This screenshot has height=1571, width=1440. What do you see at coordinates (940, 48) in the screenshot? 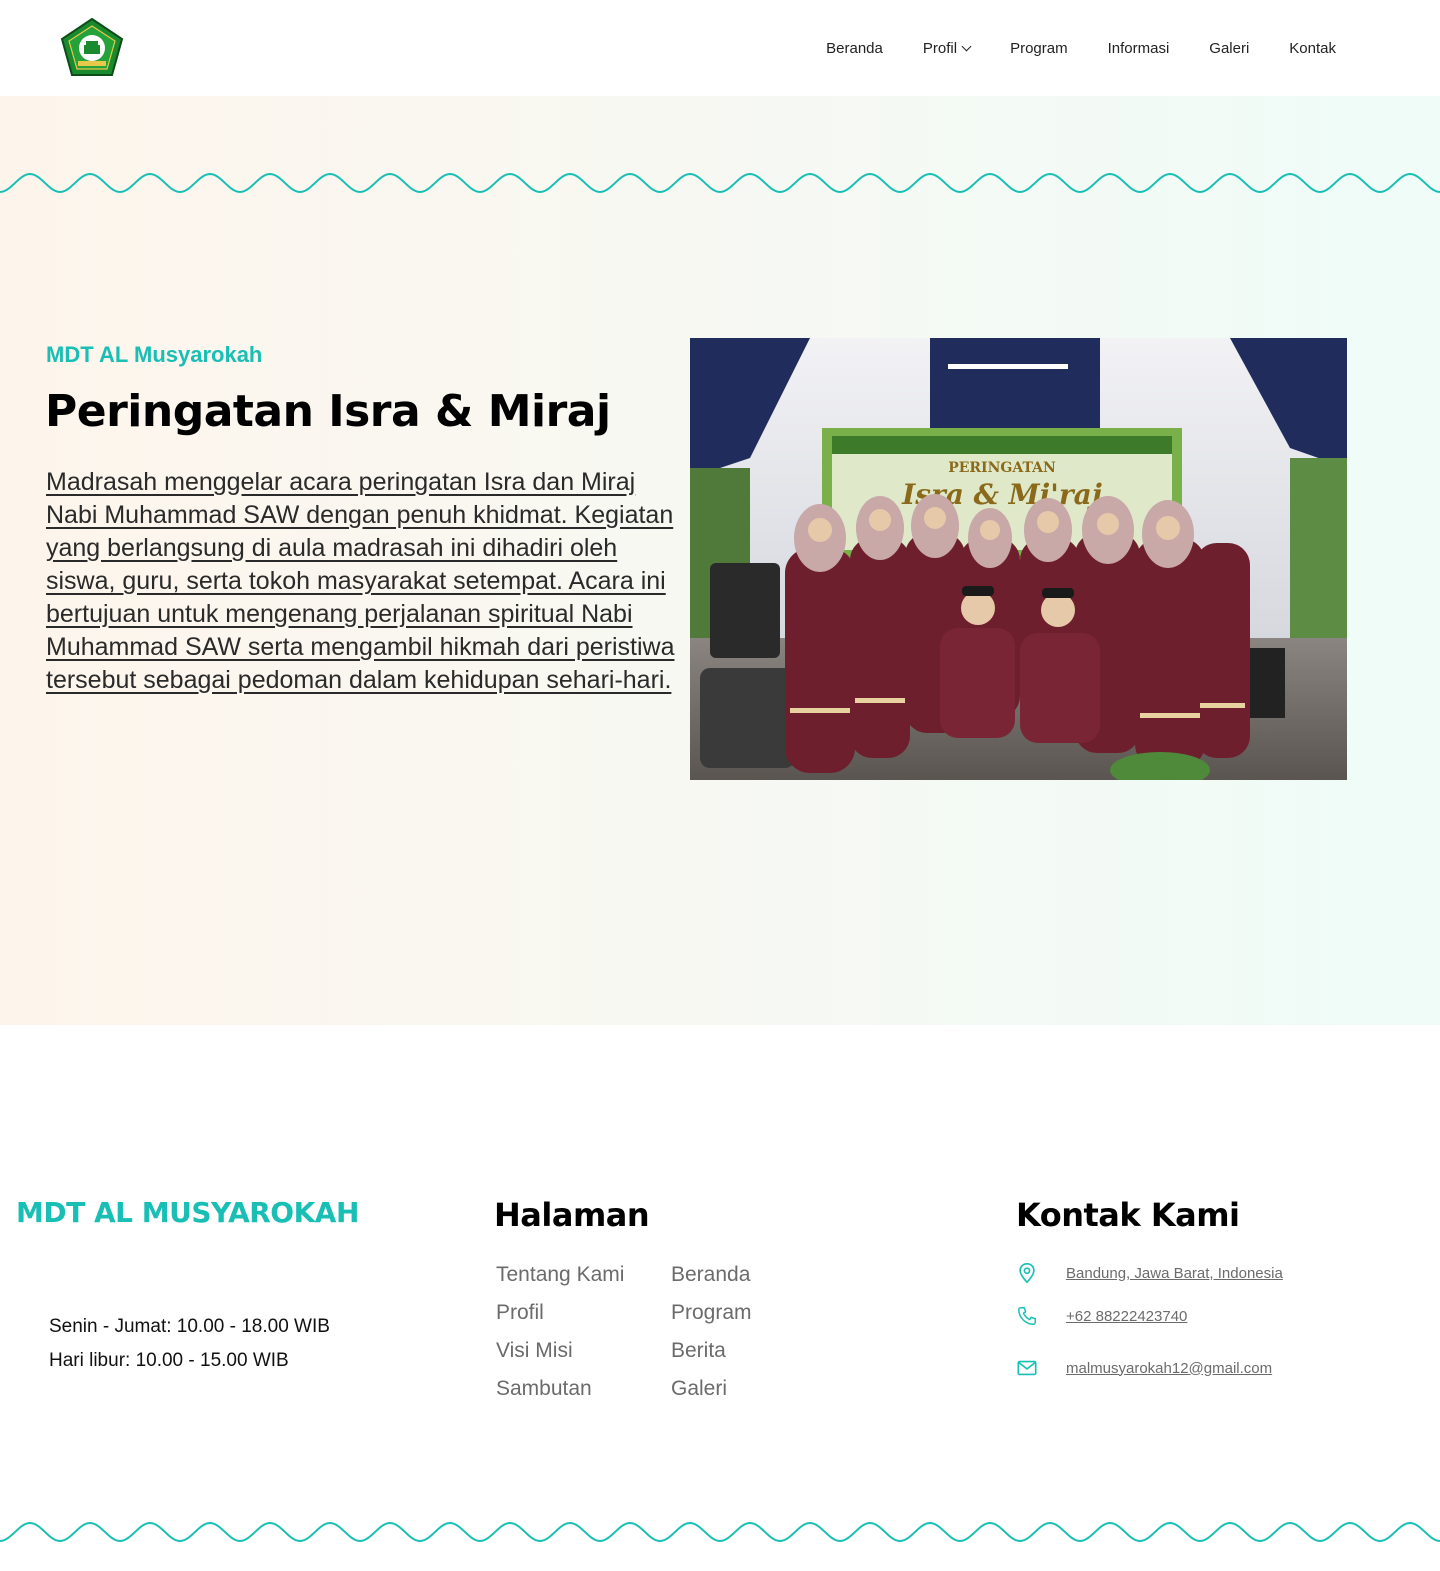
I see `nav-profil-label: Profil` at bounding box center [940, 48].